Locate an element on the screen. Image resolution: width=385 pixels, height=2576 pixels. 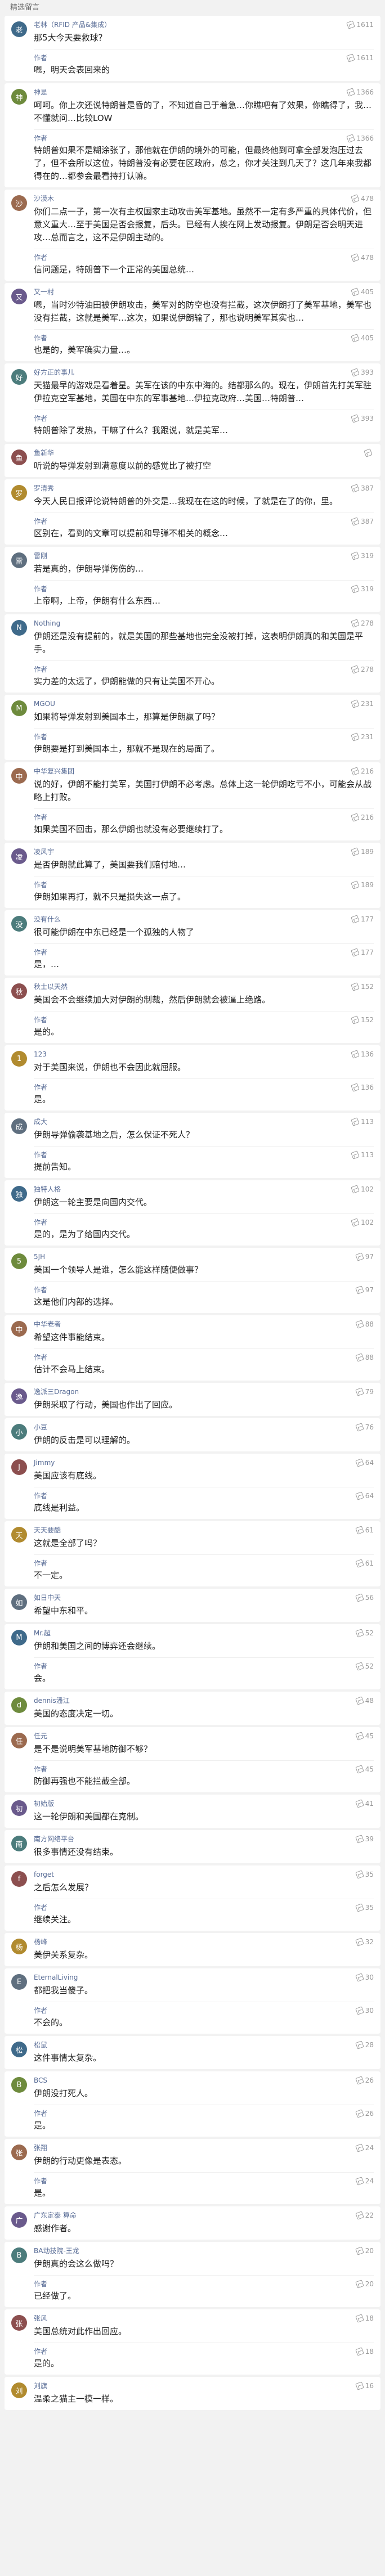
like-button: 16 is located at coordinates (364, 2385).